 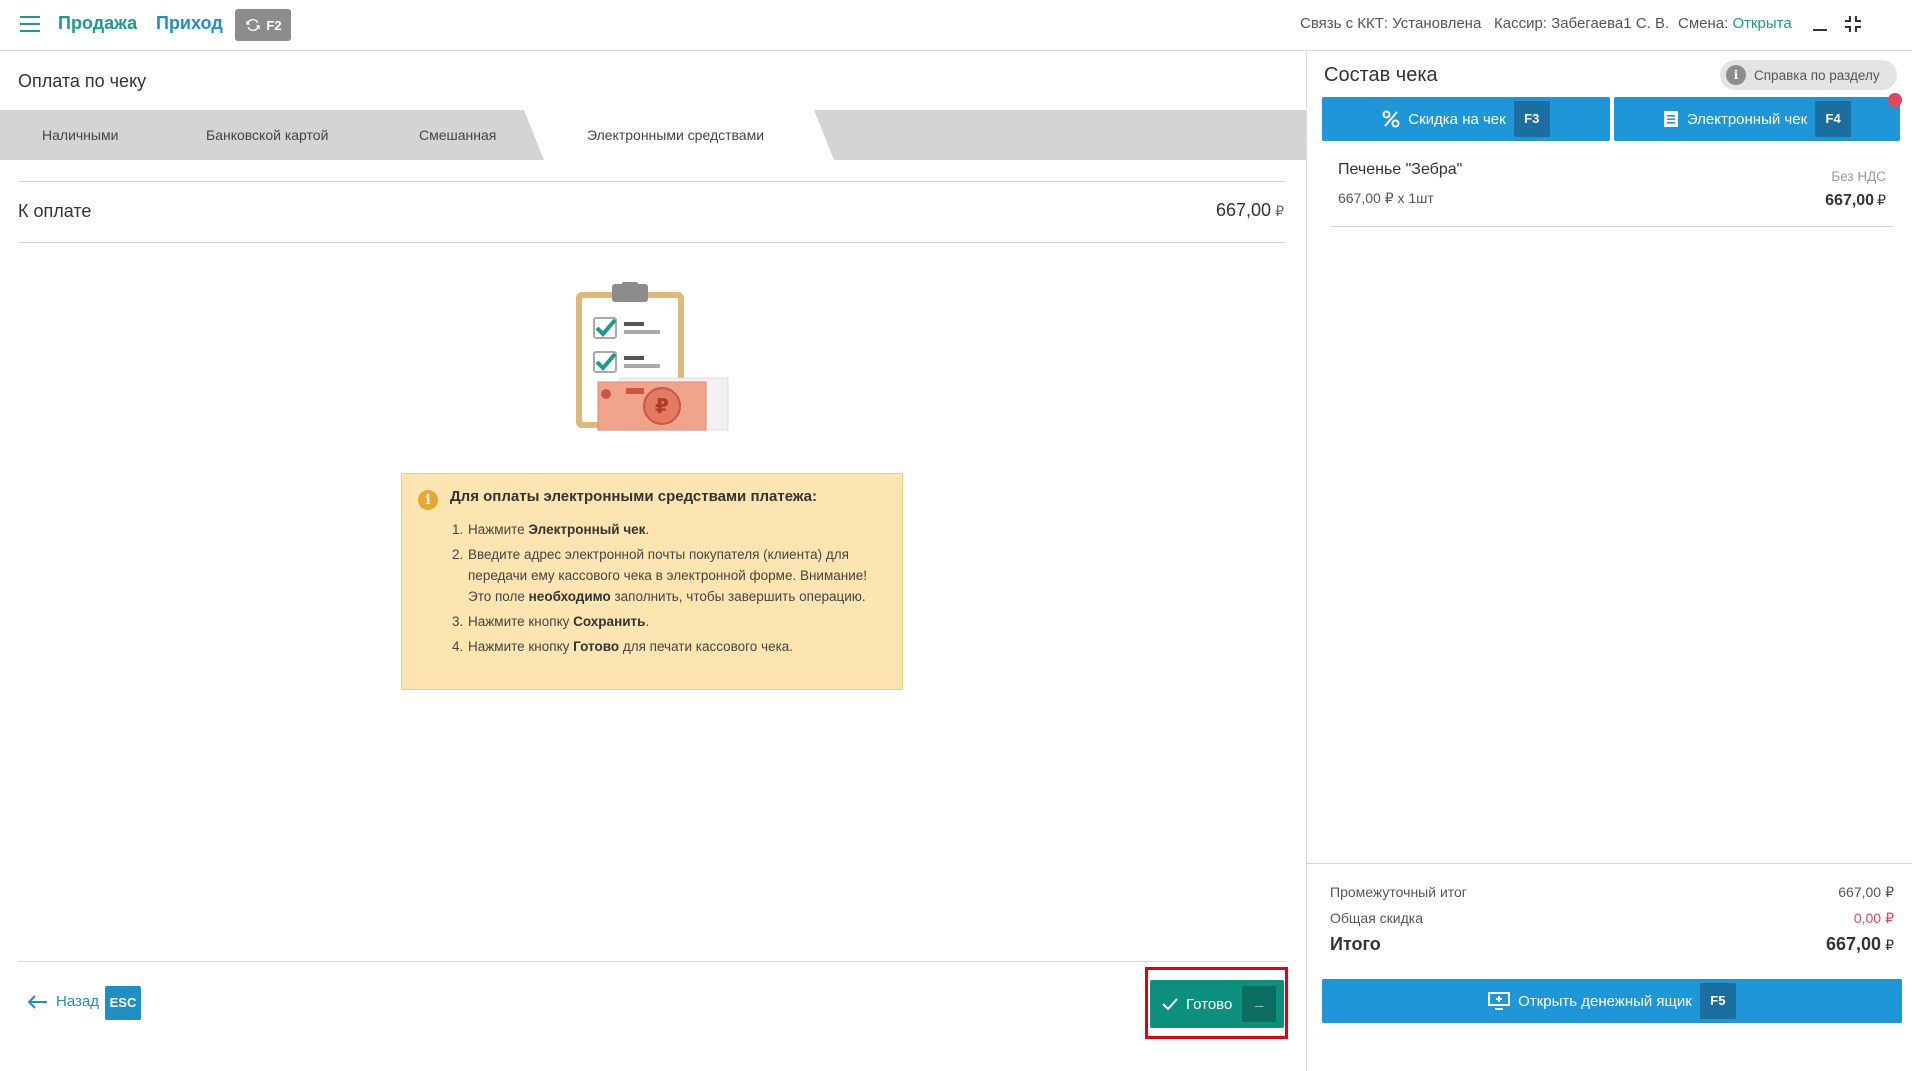 What do you see at coordinates (37, 1001) in the screenshot?
I see `arrow-left-icon` at bounding box center [37, 1001].